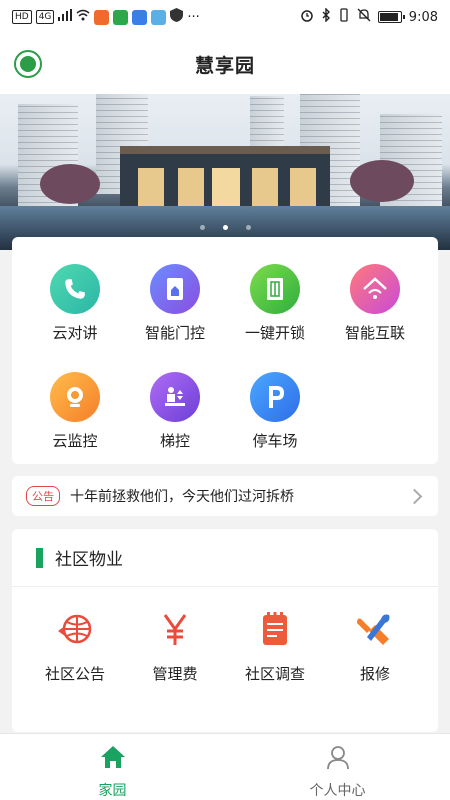 This screenshot has width=450, height=800. Describe the element at coordinates (225, 558) in the screenshot. I see `section-header: 社区物业` at that location.